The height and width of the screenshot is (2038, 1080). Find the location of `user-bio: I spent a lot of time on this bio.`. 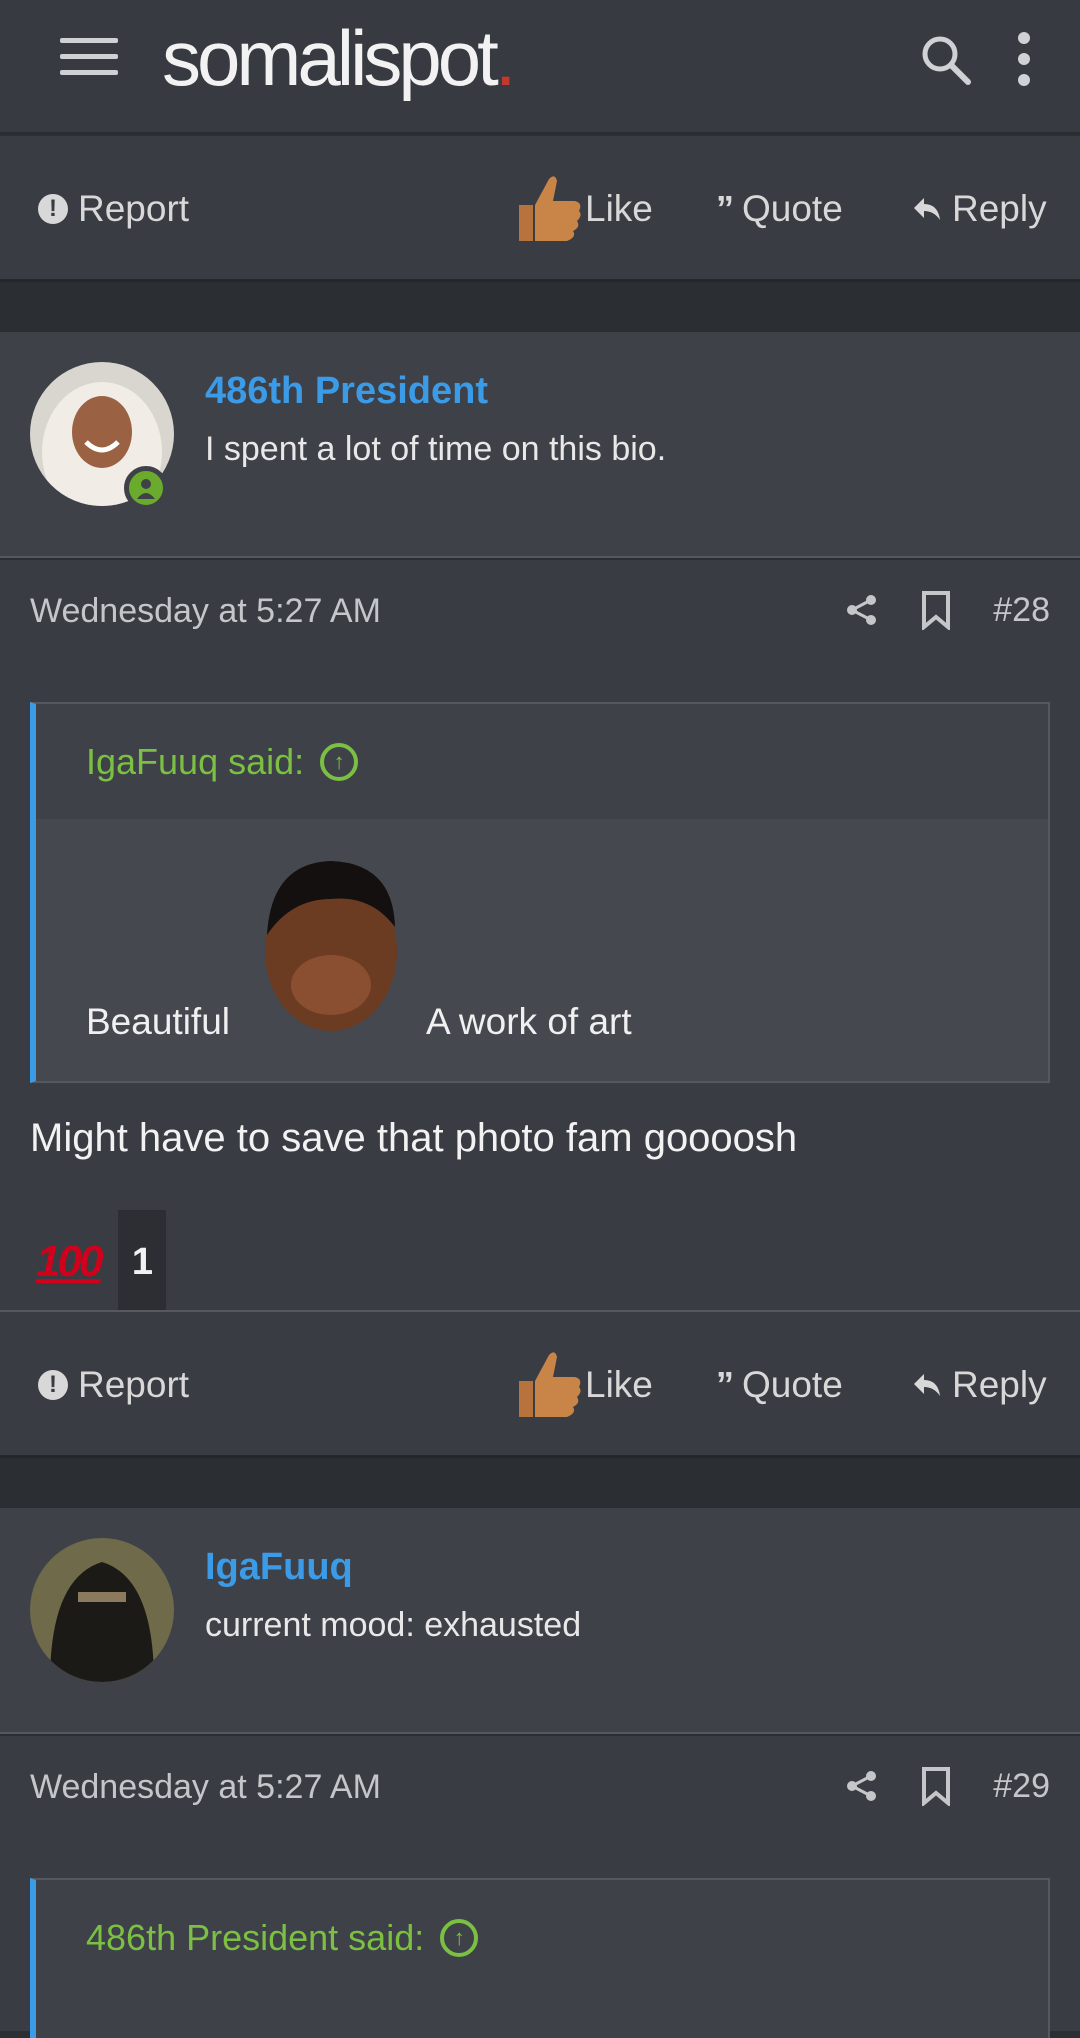

user-bio: I spent a lot of time on this bio. is located at coordinates (436, 449).